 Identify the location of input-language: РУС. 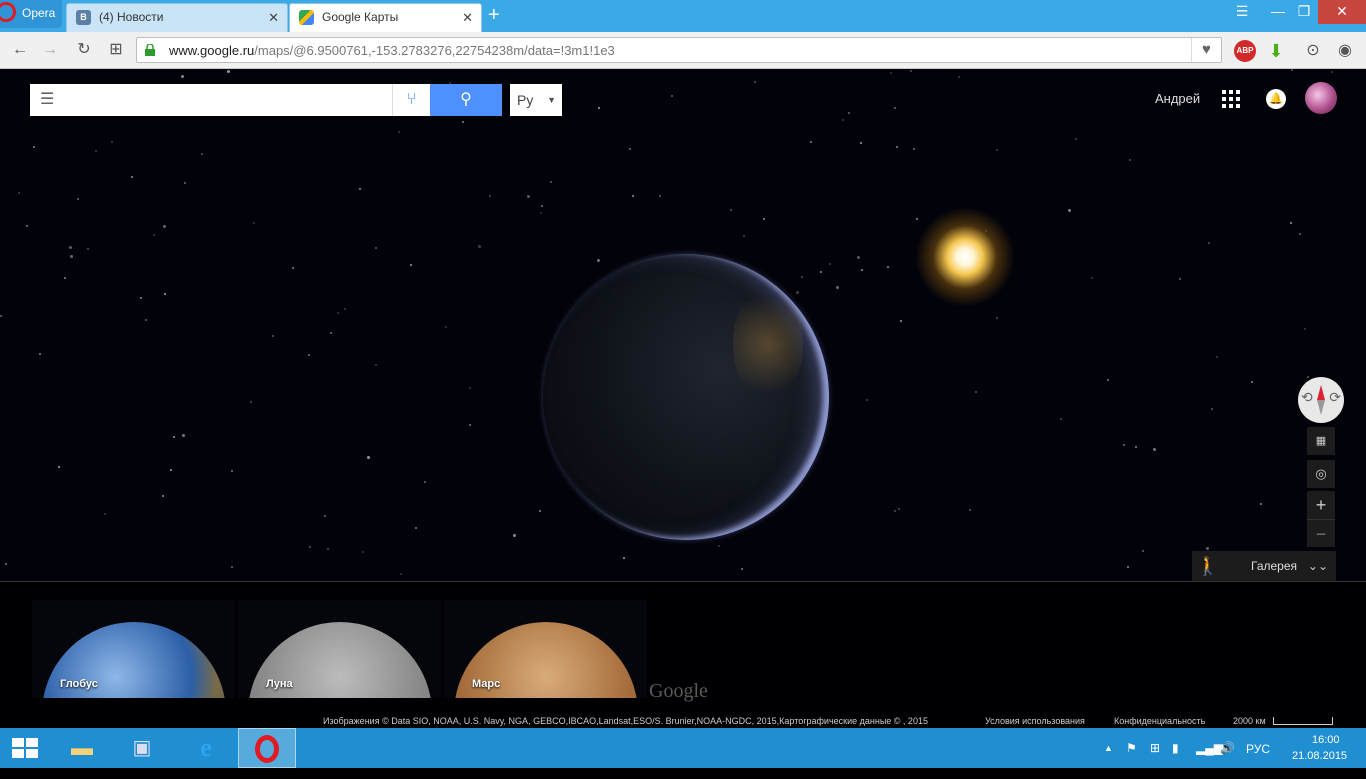
(1258, 749).